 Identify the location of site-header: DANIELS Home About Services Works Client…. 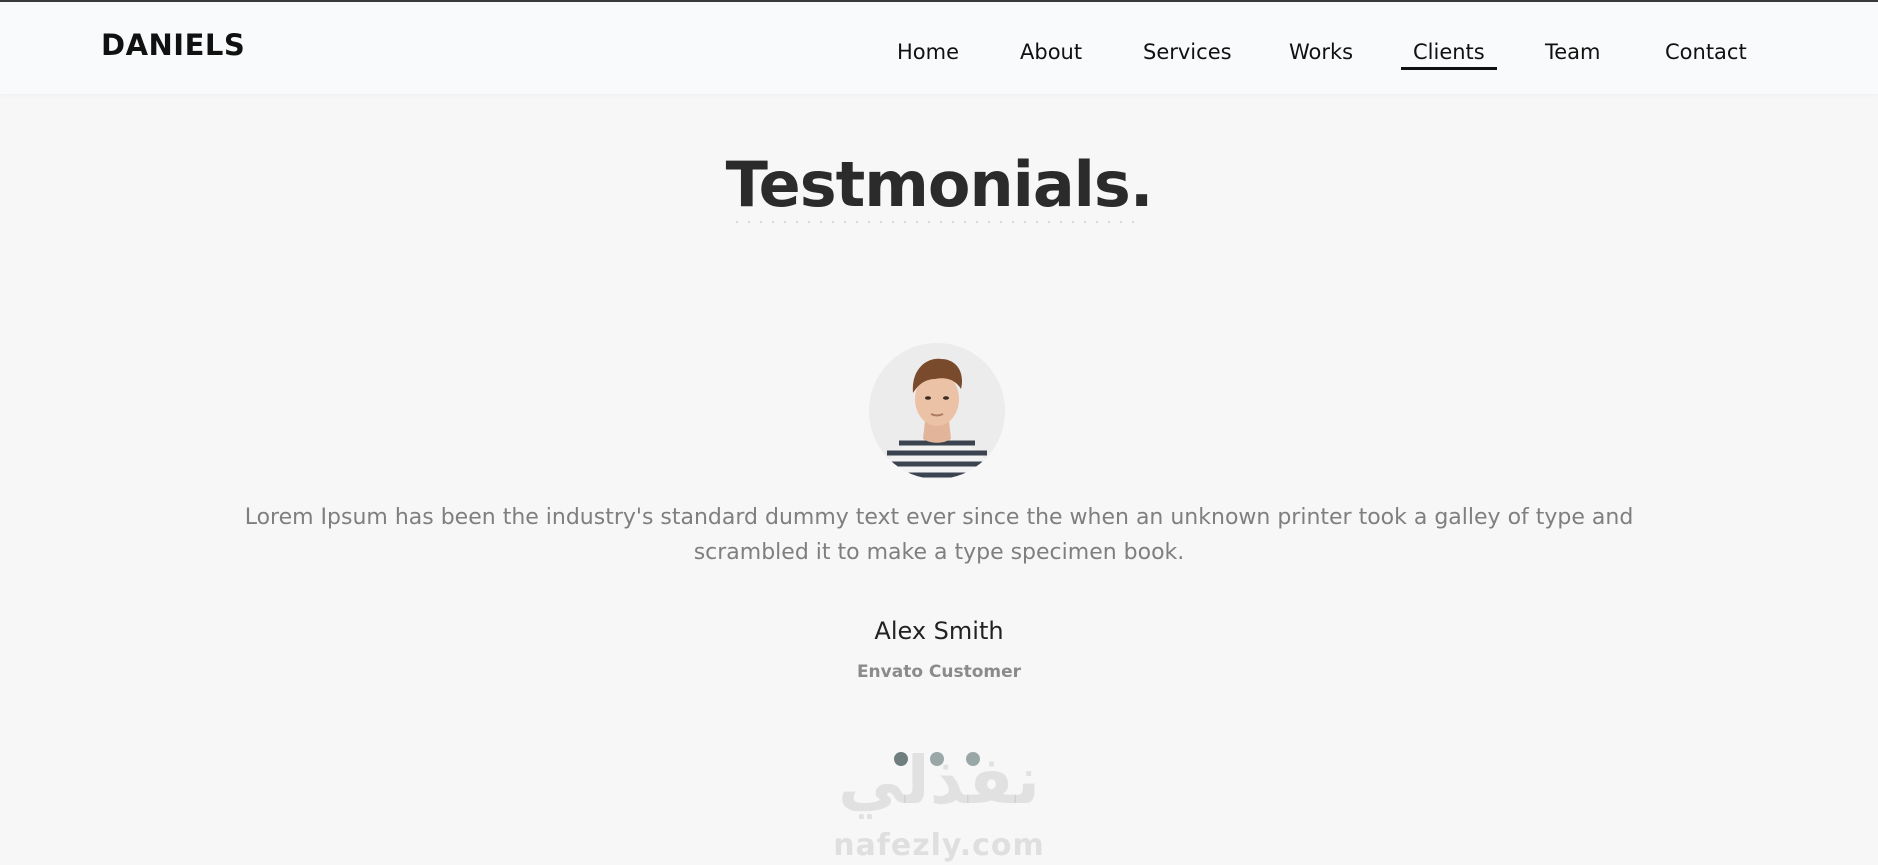
(939, 48).